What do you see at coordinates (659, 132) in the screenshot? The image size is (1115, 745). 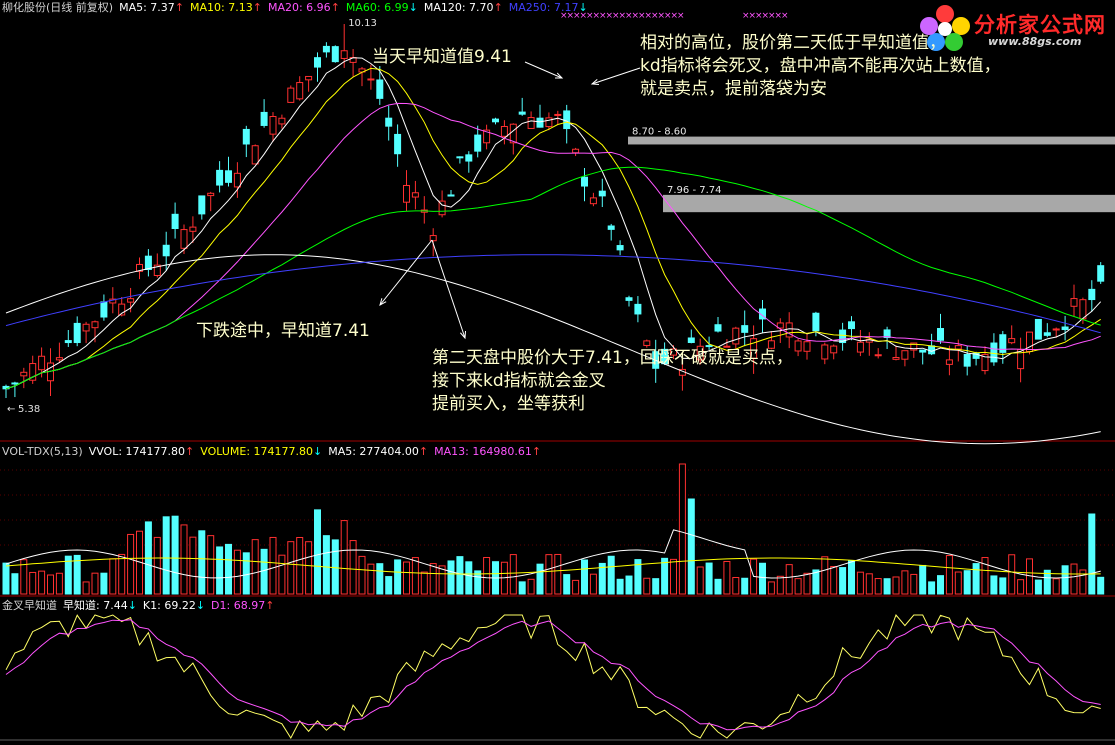 I see `price-zone-label: 8.70 - 8.60` at bounding box center [659, 132].